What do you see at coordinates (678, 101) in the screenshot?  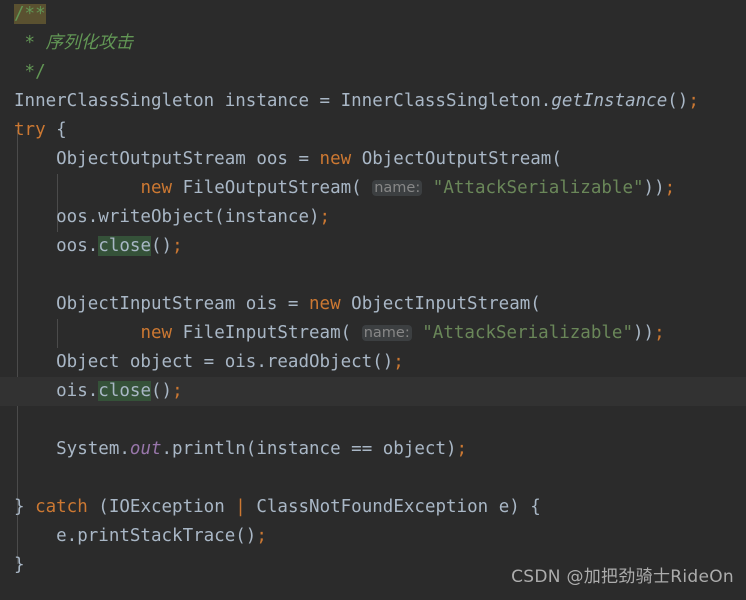 I see `paren-group: ()` at bounding box center [678, 101].